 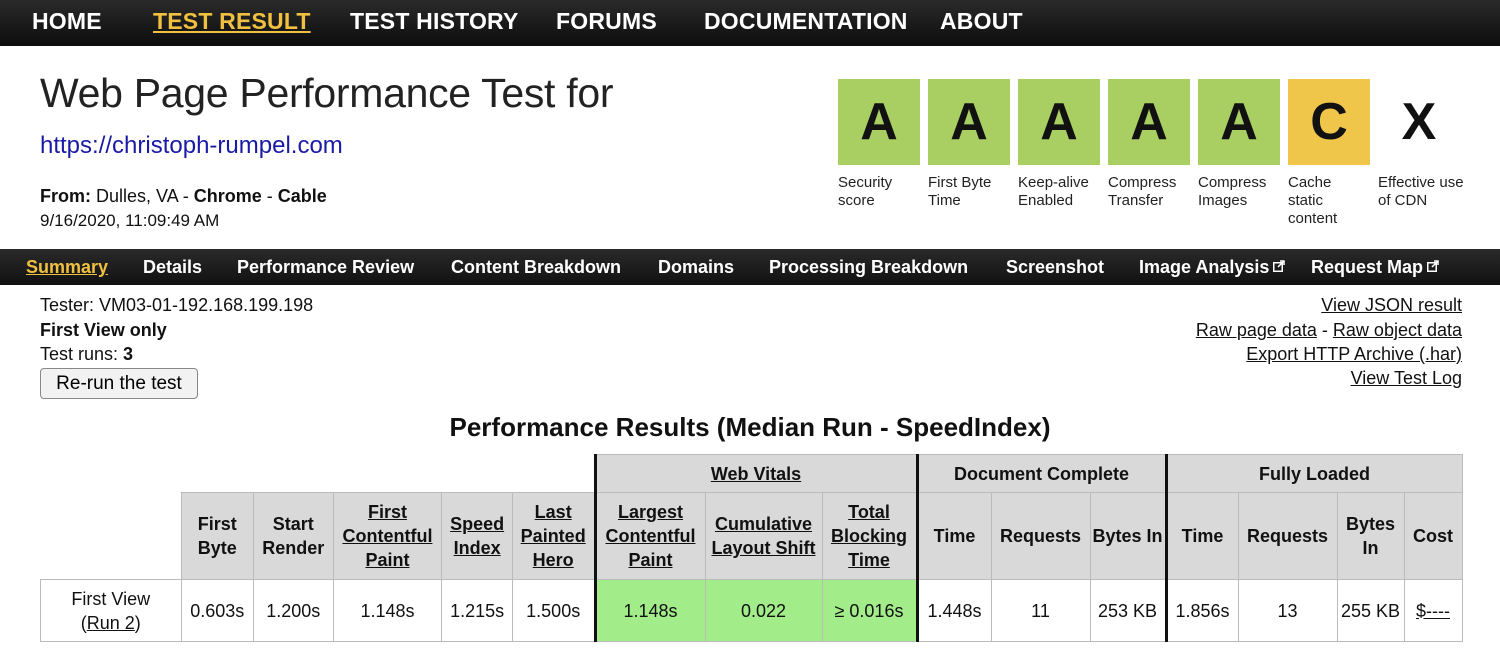 What do you see at coordinates (1055, 267) in the screenshot?
I see `tab-screenshot: Screenshot` at bounding box center [1055, 267].